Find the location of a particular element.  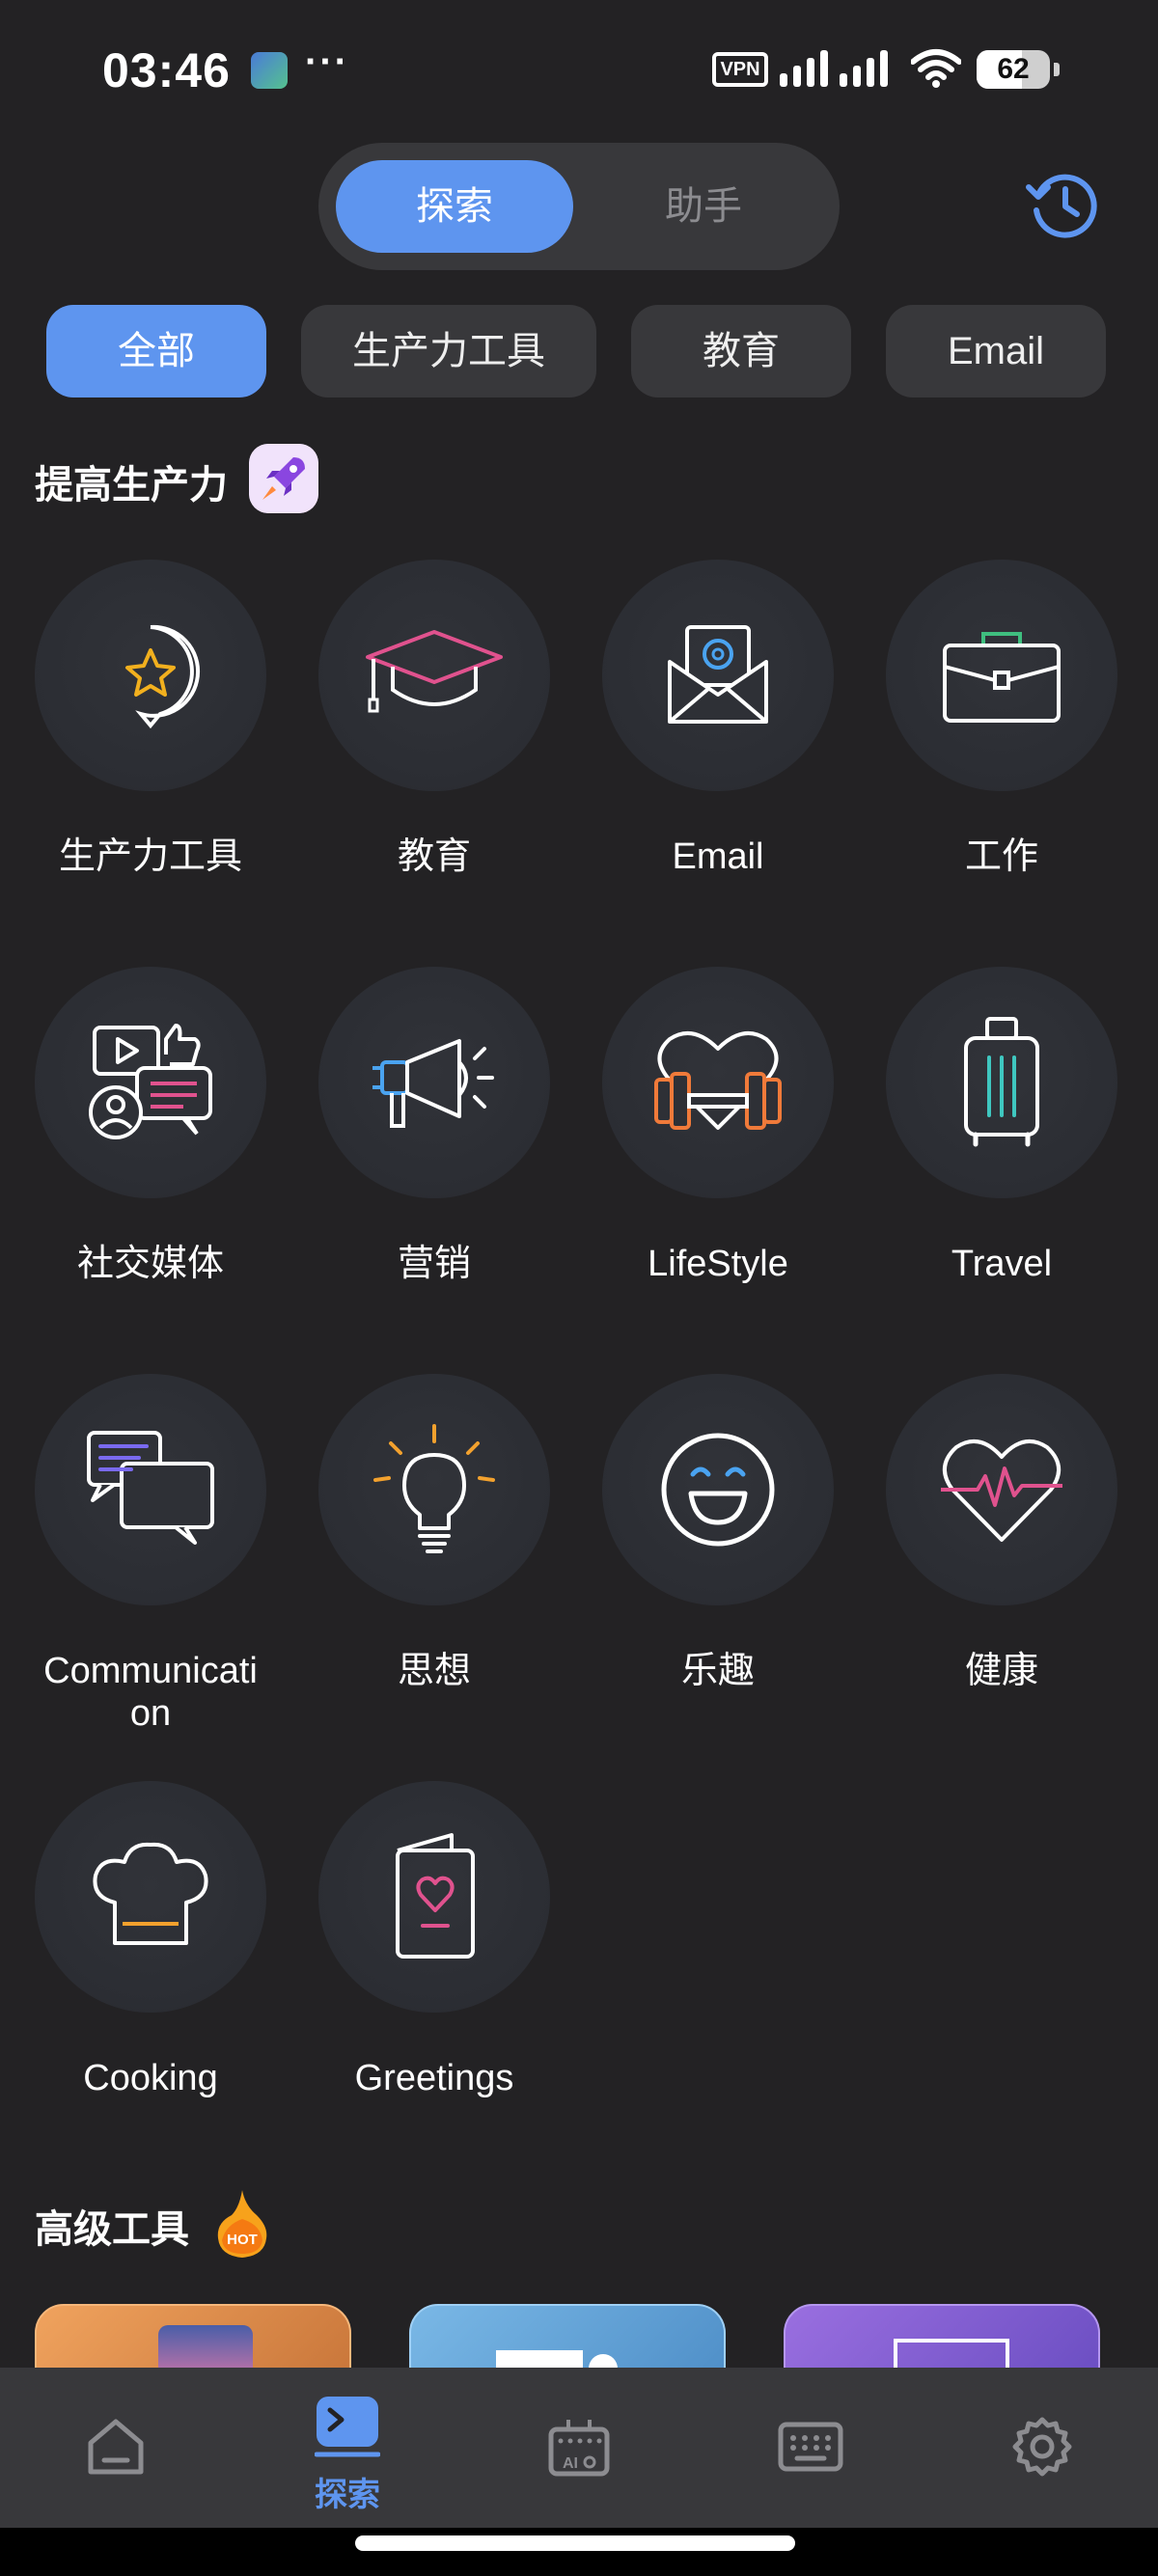

category-productivity-tools: 生产力工具 is located at coordinates (150, 719).